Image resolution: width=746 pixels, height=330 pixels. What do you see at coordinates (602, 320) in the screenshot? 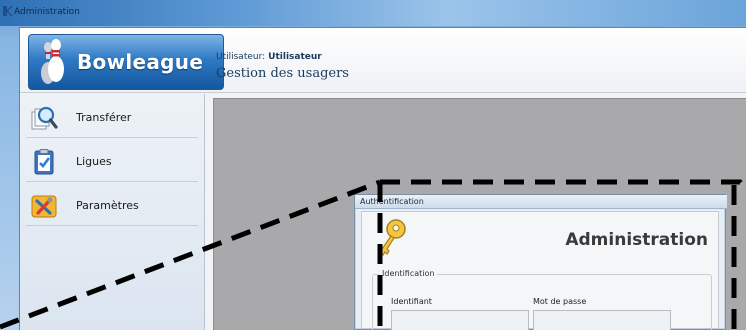
I see `password-field` at bounding box center [602, 320].